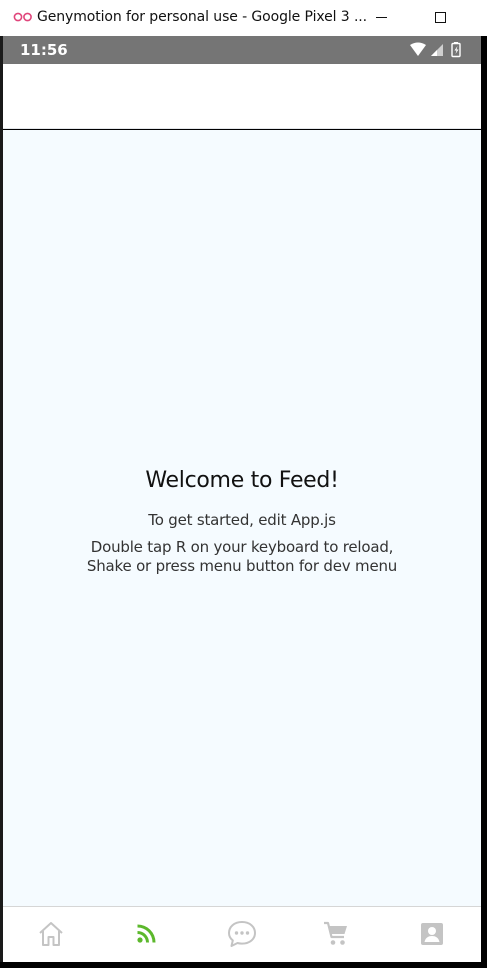  I want to click on status-time: 11:56, so click(44, 50).